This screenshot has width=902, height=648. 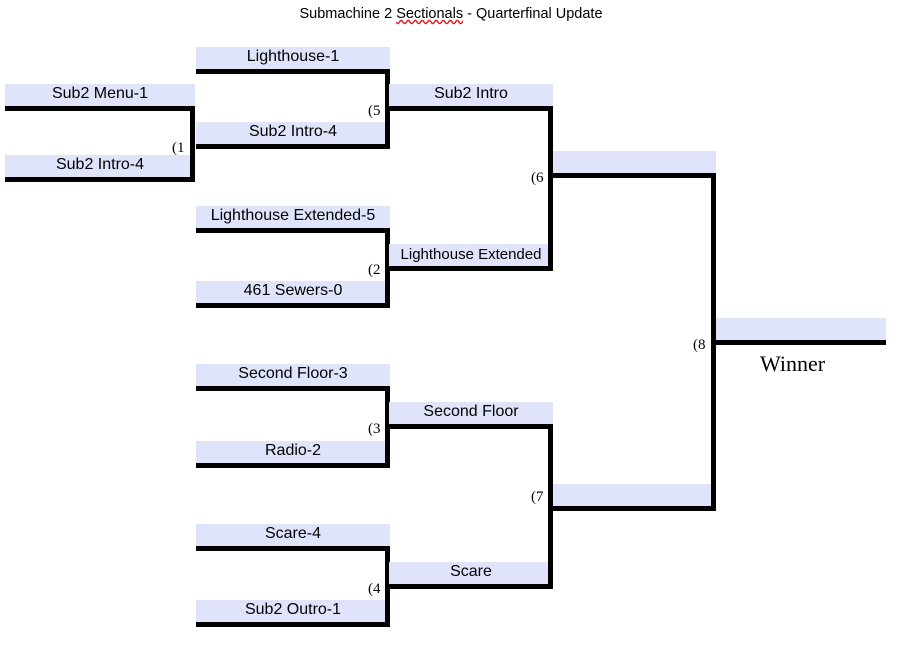 What do you see at coordinates (537, 497) in the screenshot?
I see `match-number-7: (7` at bounding box center [537, 497].